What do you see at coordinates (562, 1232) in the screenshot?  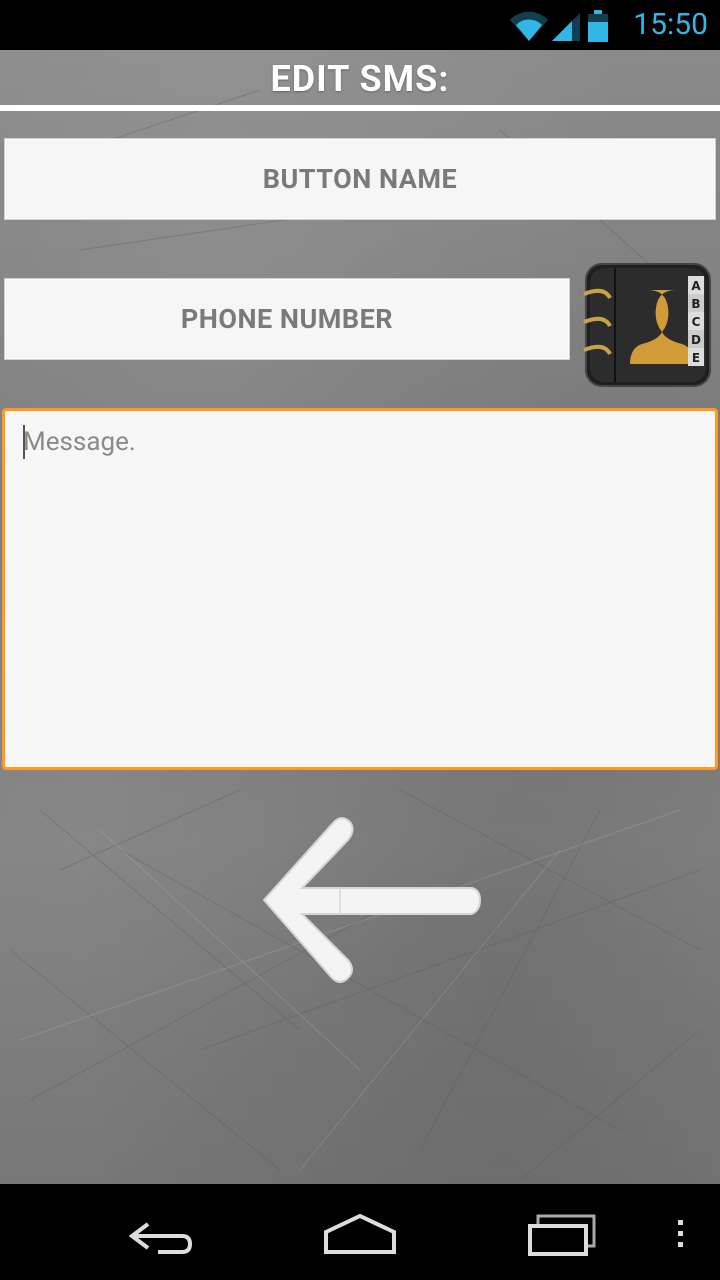 I see `nav-recent-apps-icon` at bounding box center [562, 1232].